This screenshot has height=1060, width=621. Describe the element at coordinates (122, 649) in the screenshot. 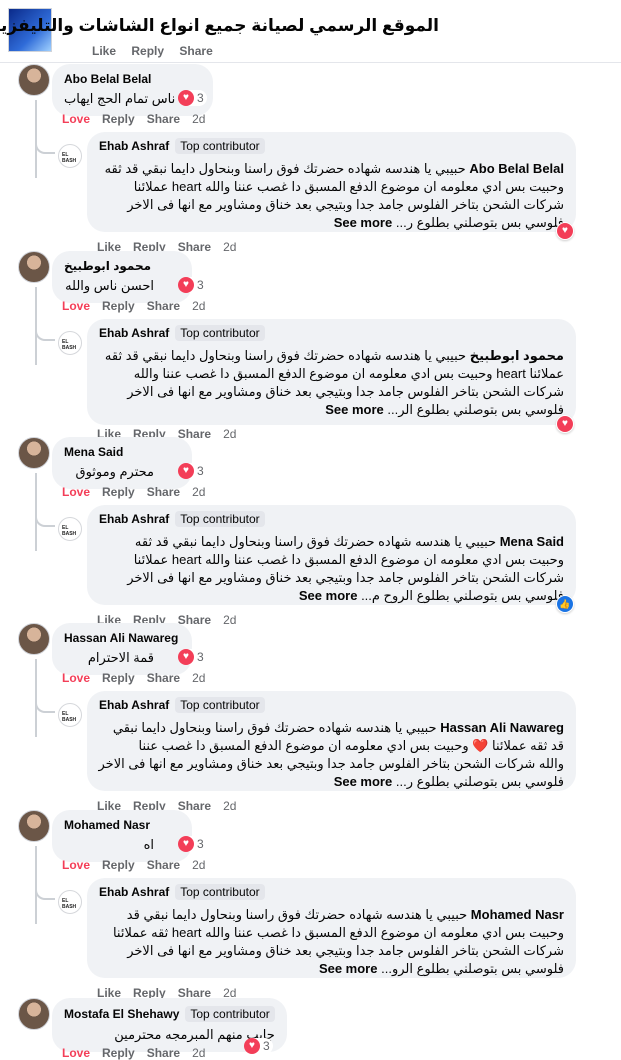

I see `comment-bubble: Hassan Ali Nawareg قمة الاحترام` at that location.